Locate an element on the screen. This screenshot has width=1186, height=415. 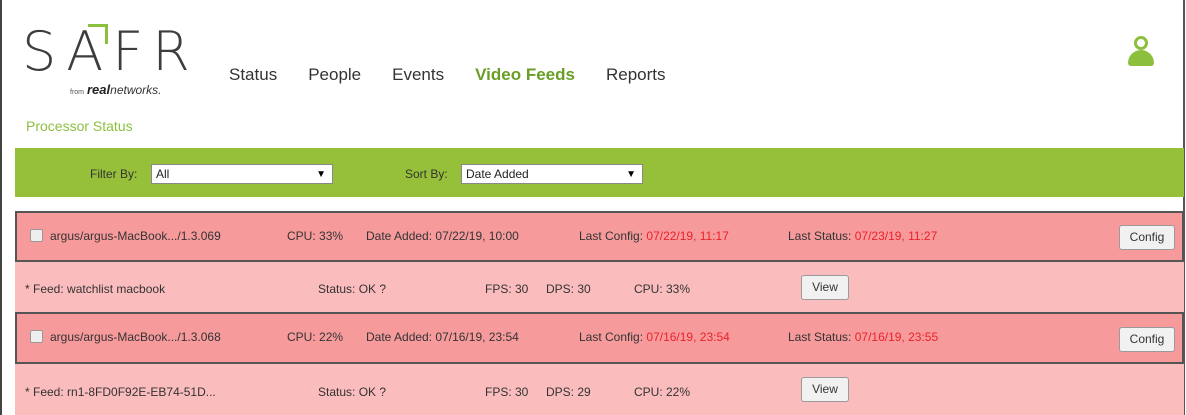
logo-wordmark: SAFR is located at coordinates (110, 51).